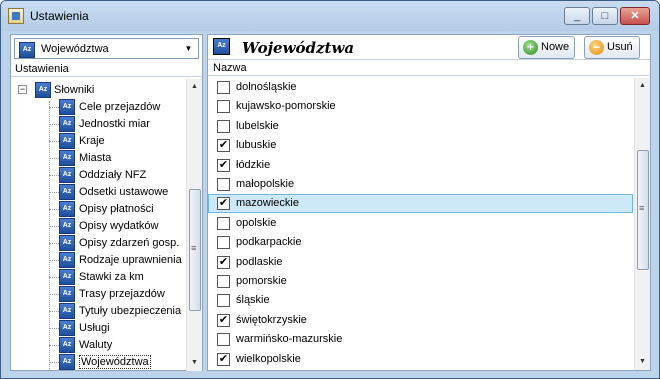 The width and height of the screenshot is (660, 379). I want to click on list-row: ✔ lubuskie, so click(420, 145).